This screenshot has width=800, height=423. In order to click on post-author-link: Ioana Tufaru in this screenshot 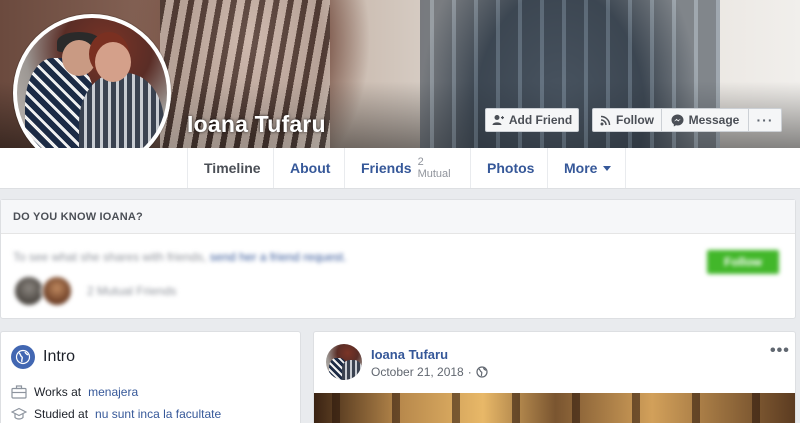, I will do `click(409, 354)`.